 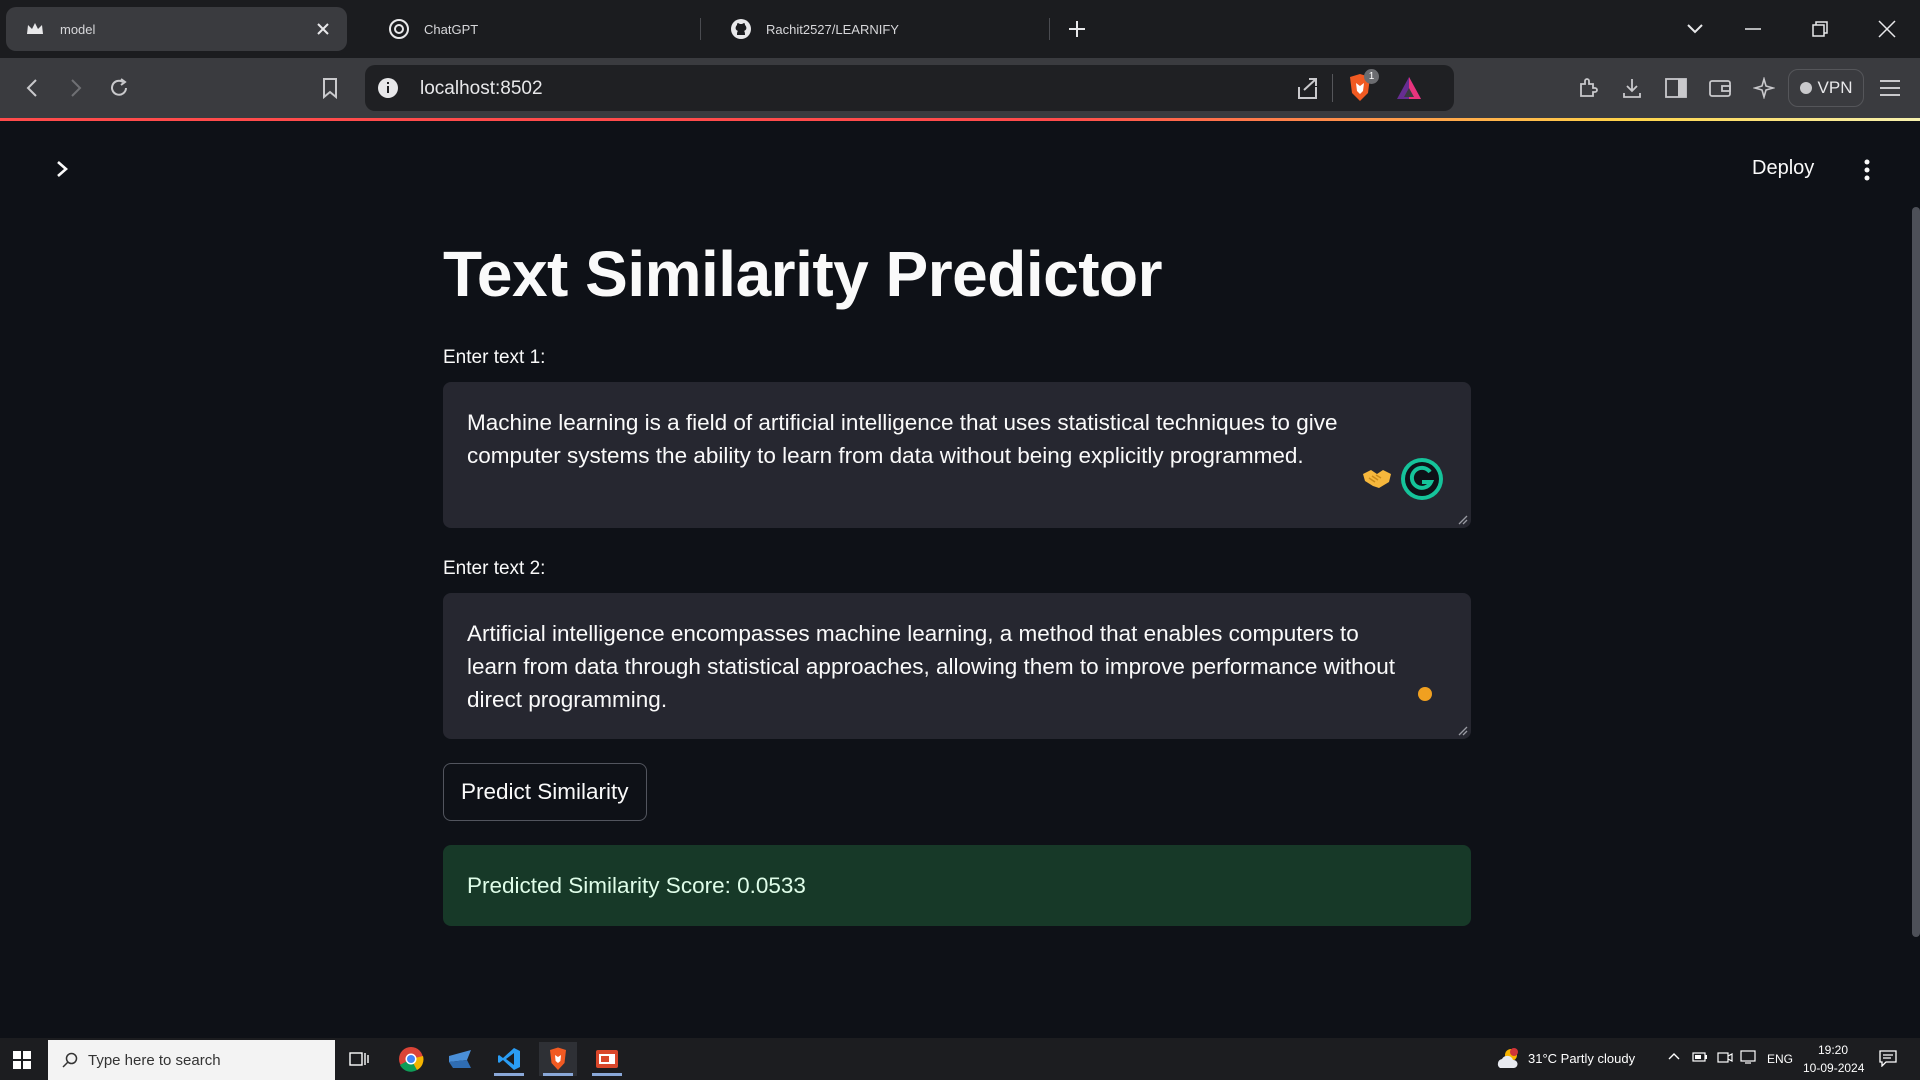 What do you see at coordinates (1676, 88) in the screenshot?
I see `sidebar-toggle-icon` at bounding box center [1676, 88].